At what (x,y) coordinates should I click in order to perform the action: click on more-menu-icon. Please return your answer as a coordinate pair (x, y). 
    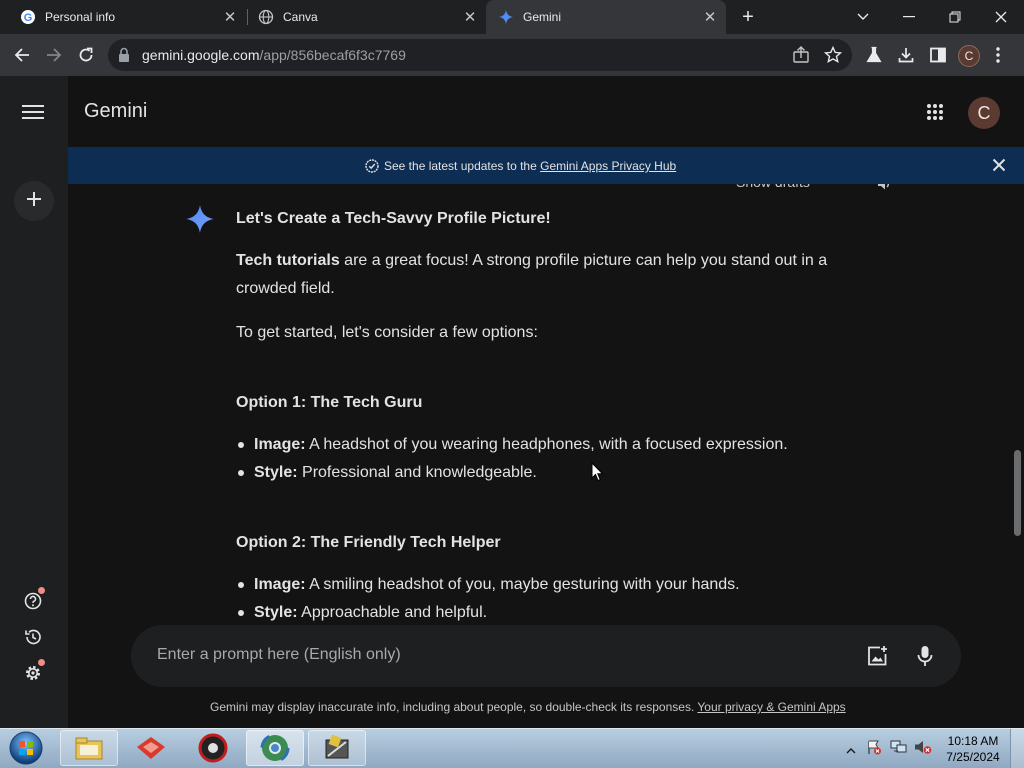
    Looking at the image, I should click on (998, 57).